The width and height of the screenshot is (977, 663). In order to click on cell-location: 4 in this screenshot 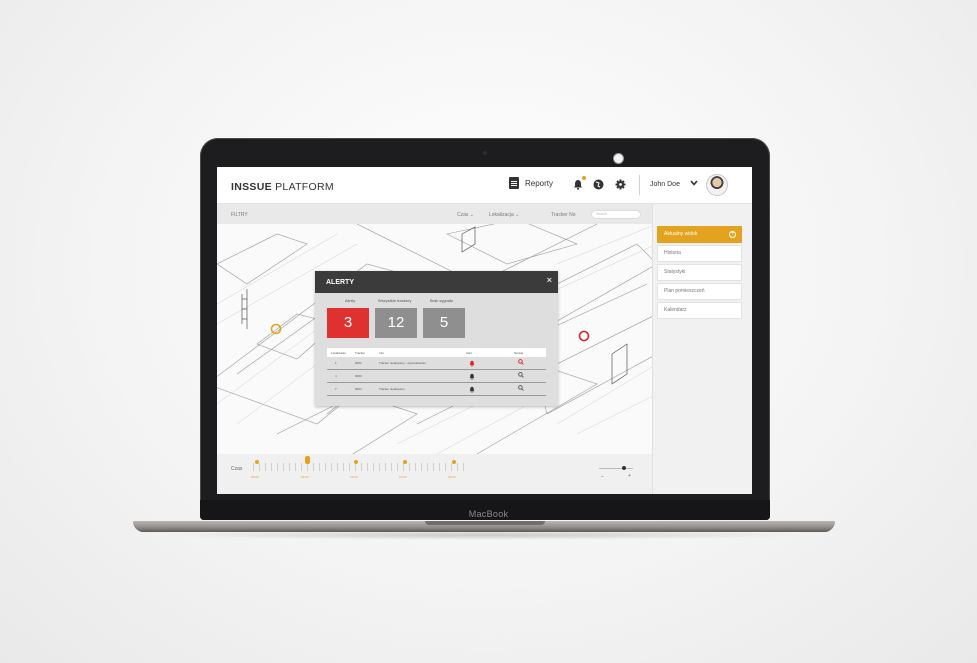, I will do `click(336, 376)`.